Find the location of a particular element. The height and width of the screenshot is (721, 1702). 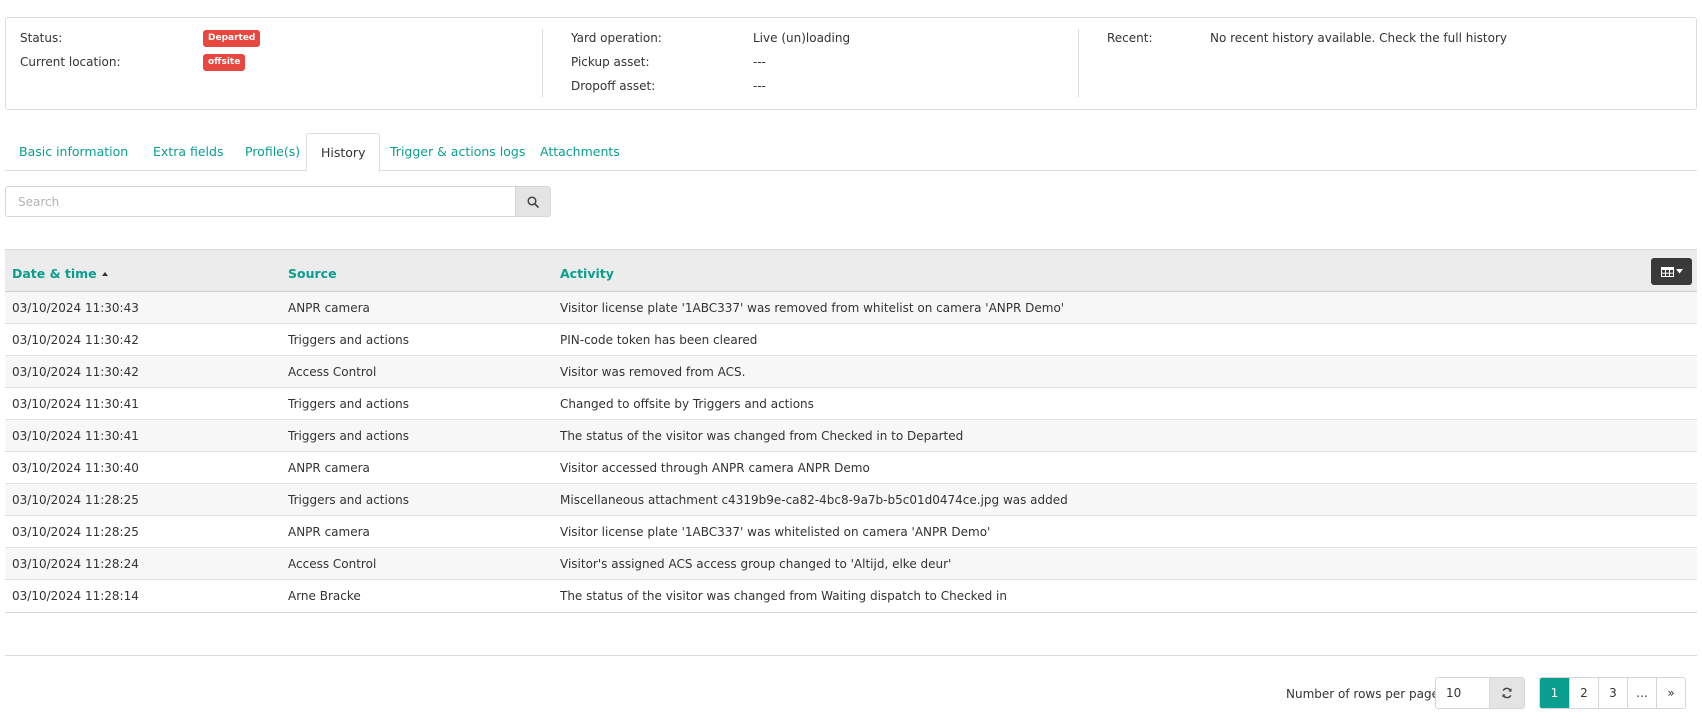

column-header-date-label: Date & time is located at coordinates (54, 273).